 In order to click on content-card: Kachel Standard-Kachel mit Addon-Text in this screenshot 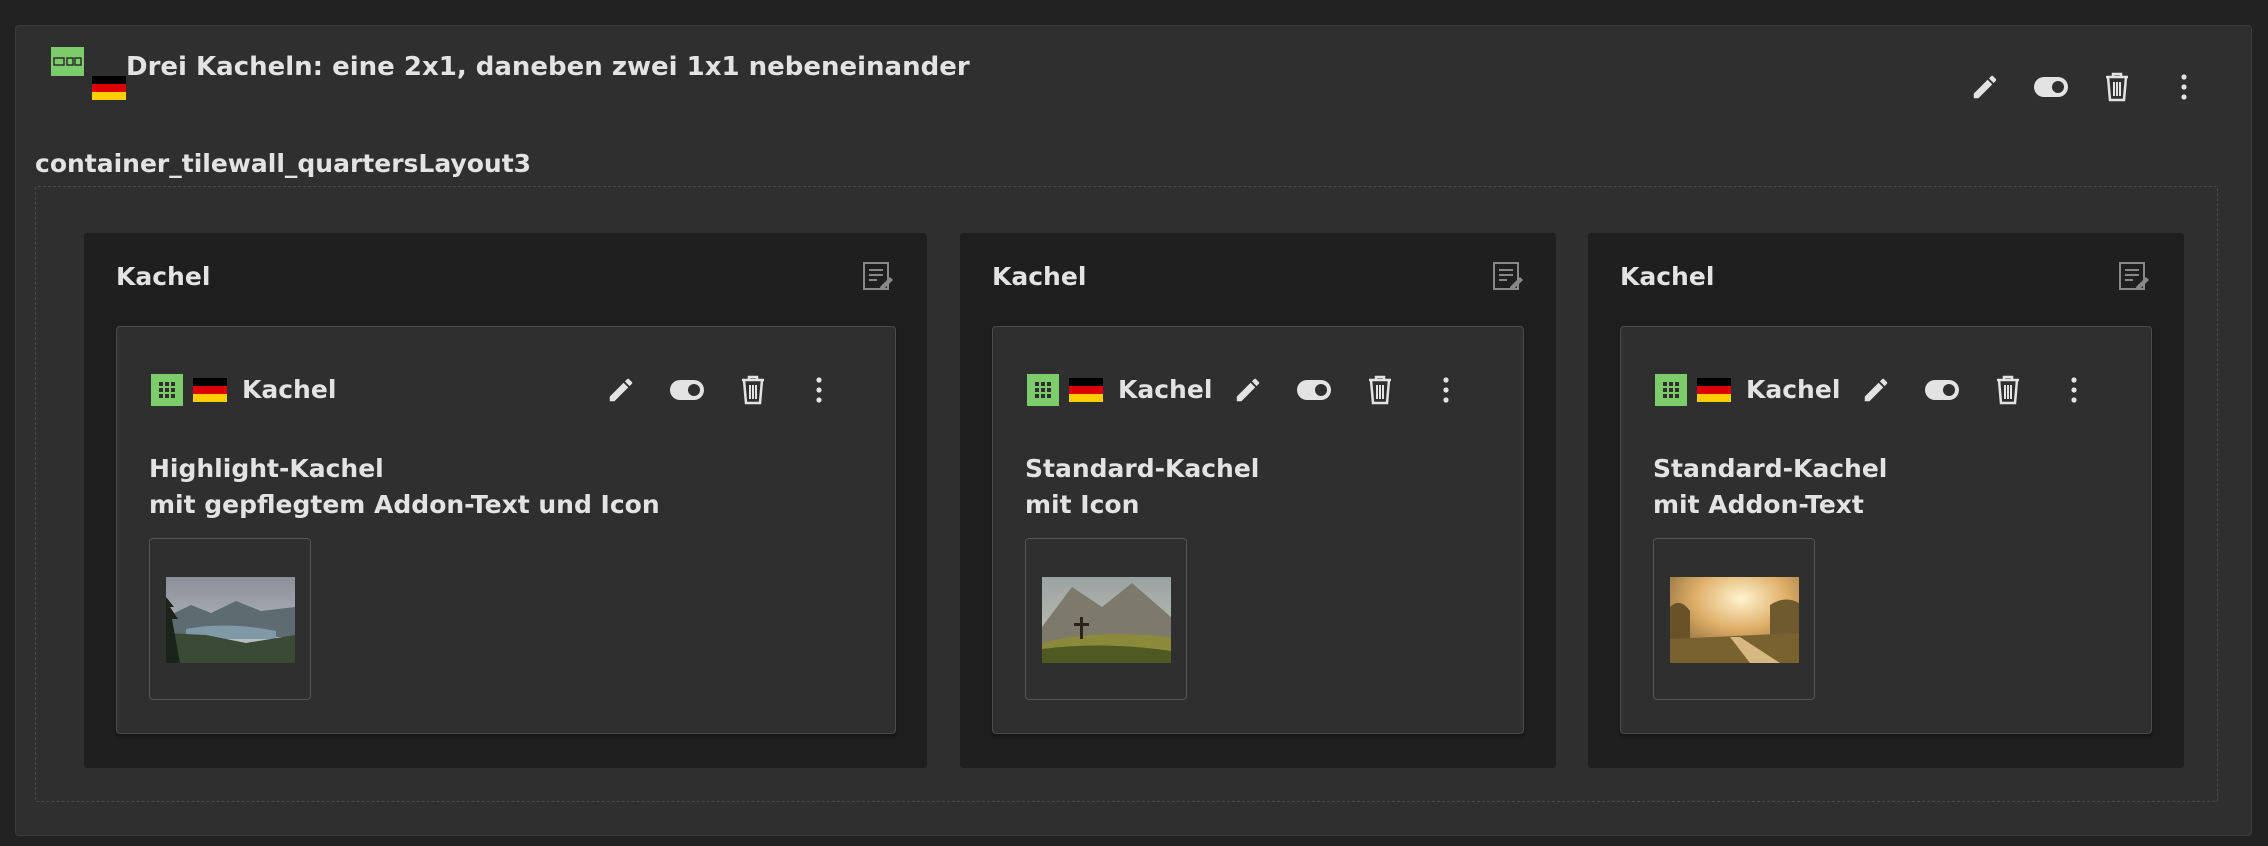, I will do `click(1886, 530)`.